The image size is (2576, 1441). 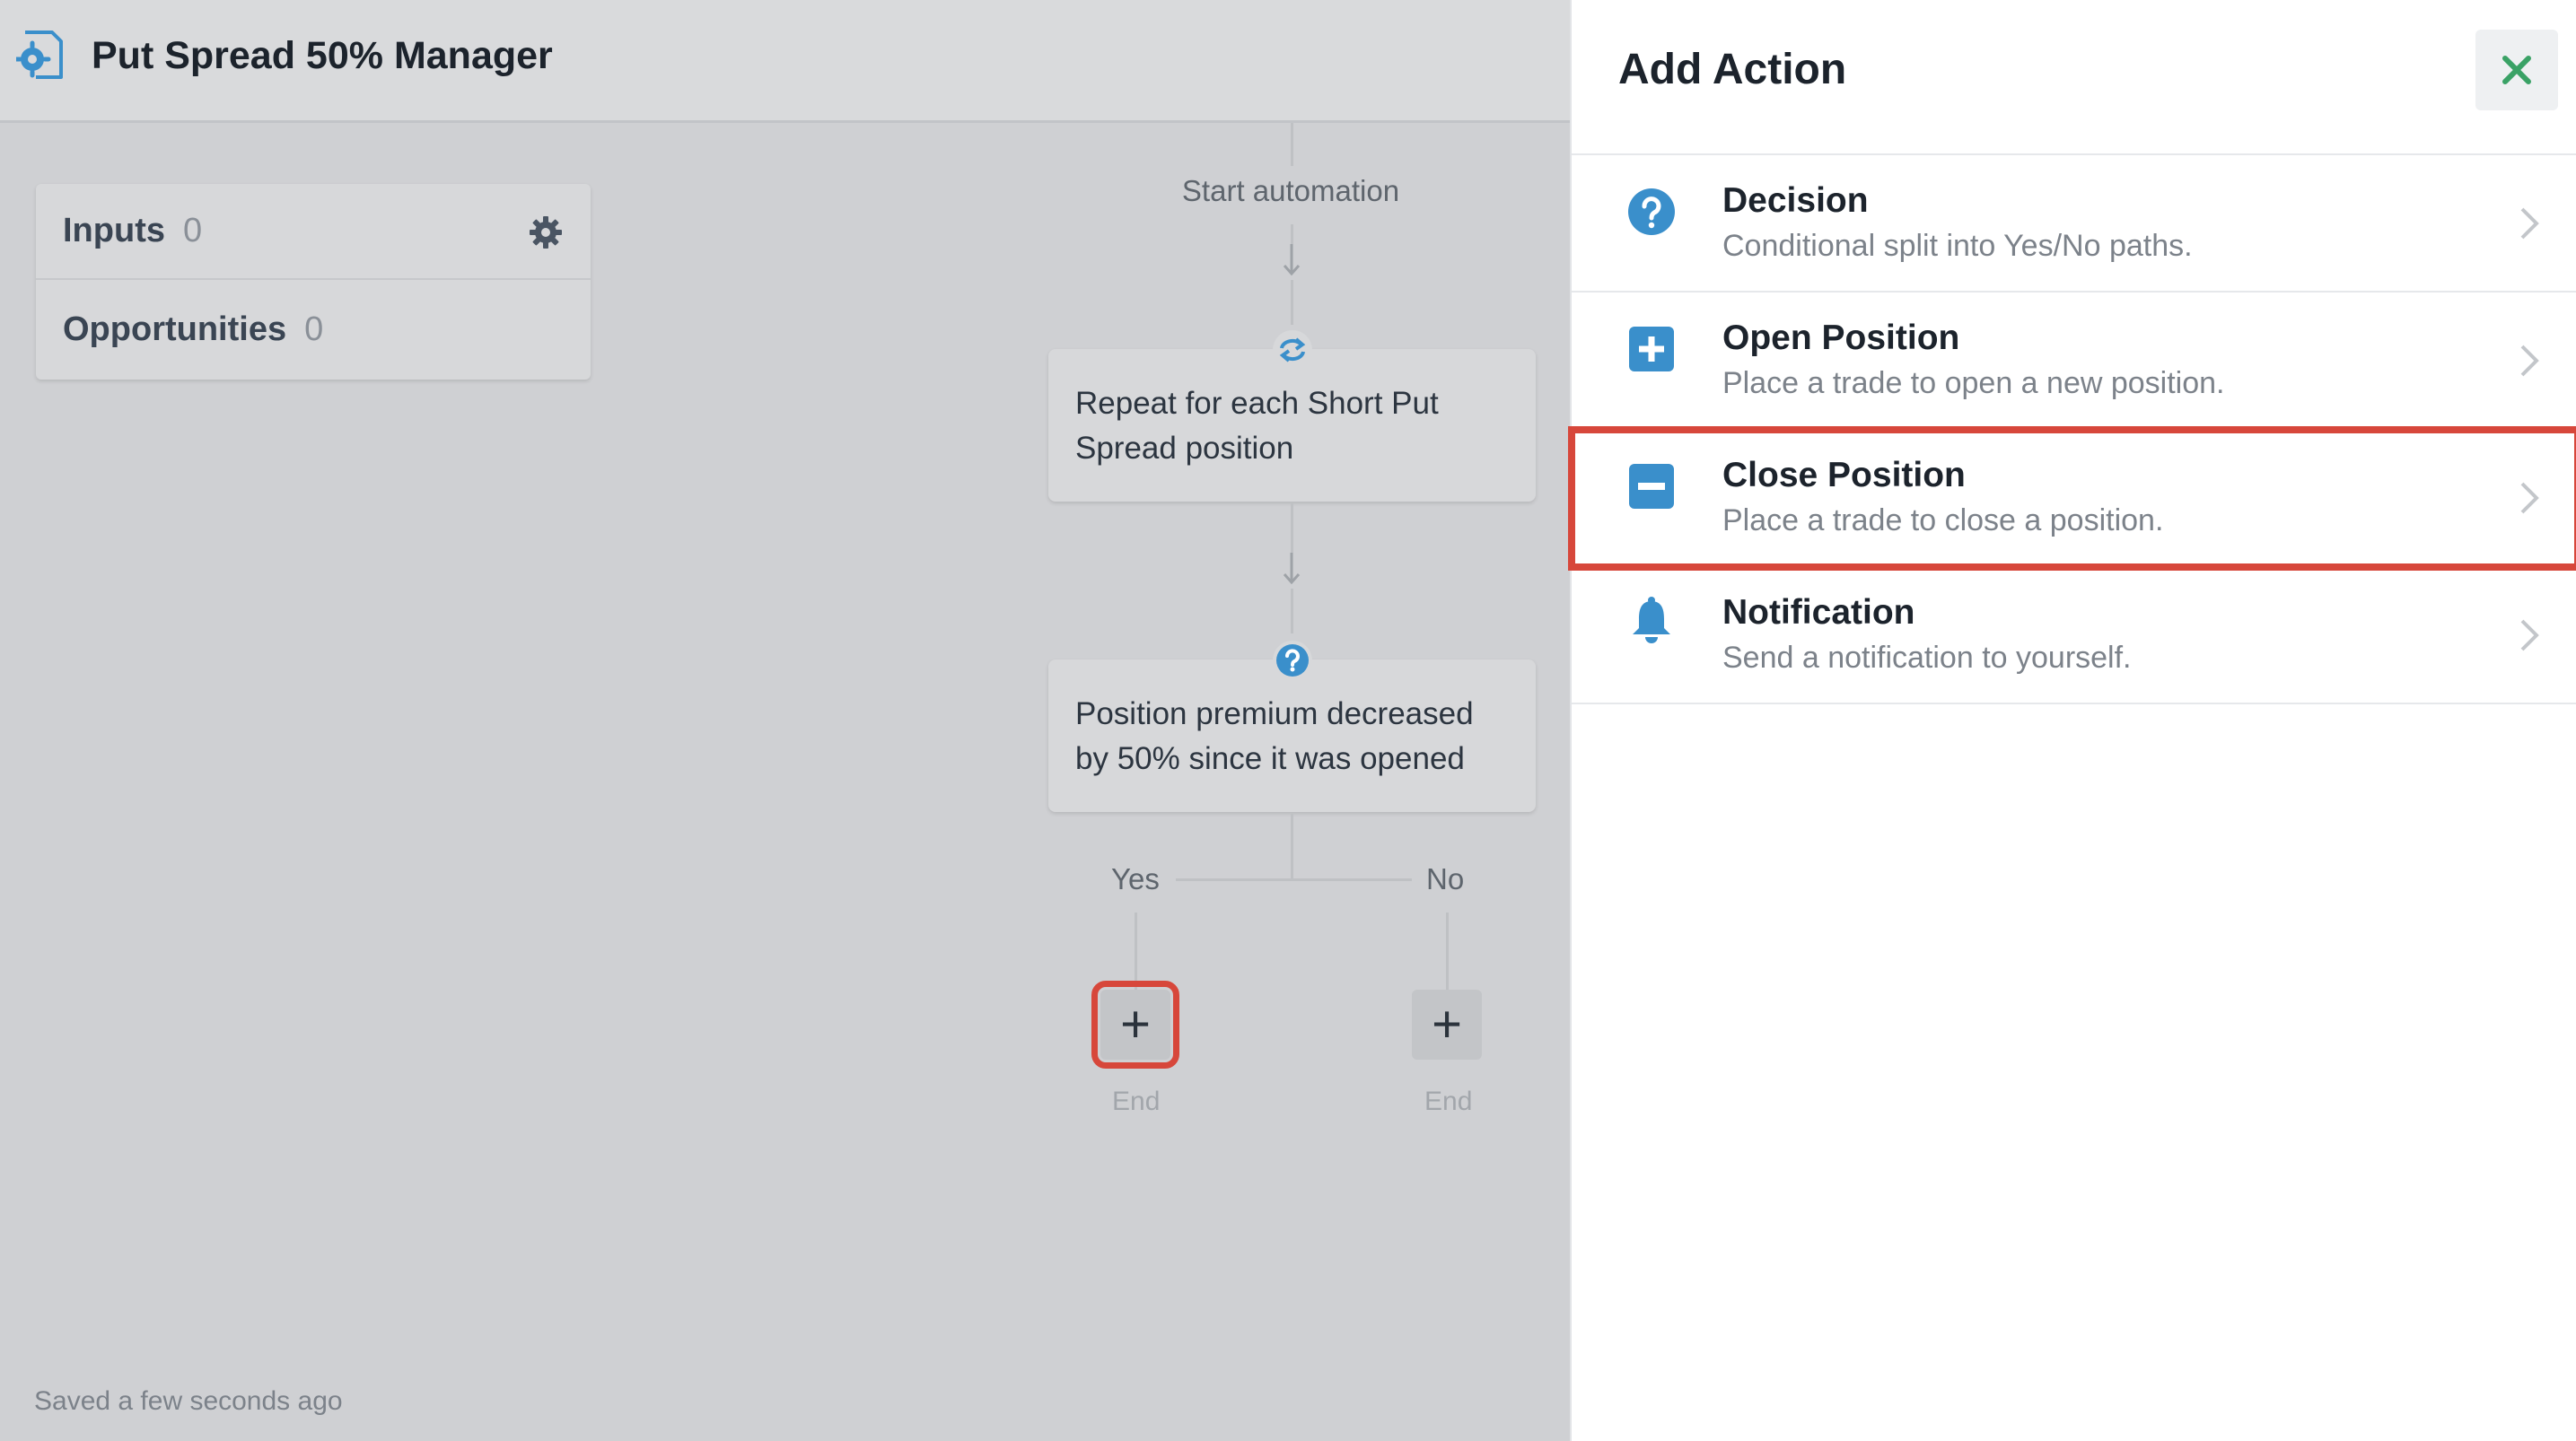 I want to click on plus-square-icon, so click(x=1651, y=349).